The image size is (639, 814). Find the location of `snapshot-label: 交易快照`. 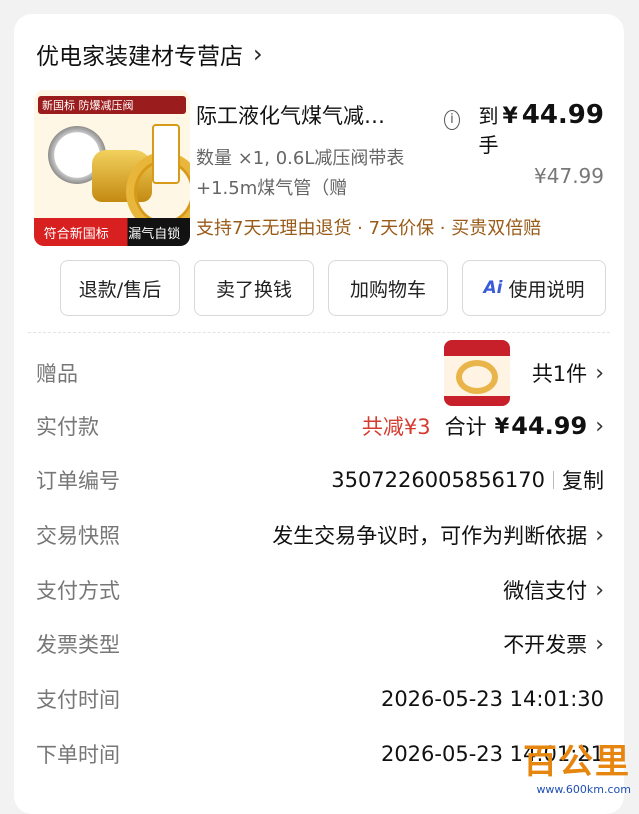

snapshot-label: 交易快照 is located at coordinates (78, 536).